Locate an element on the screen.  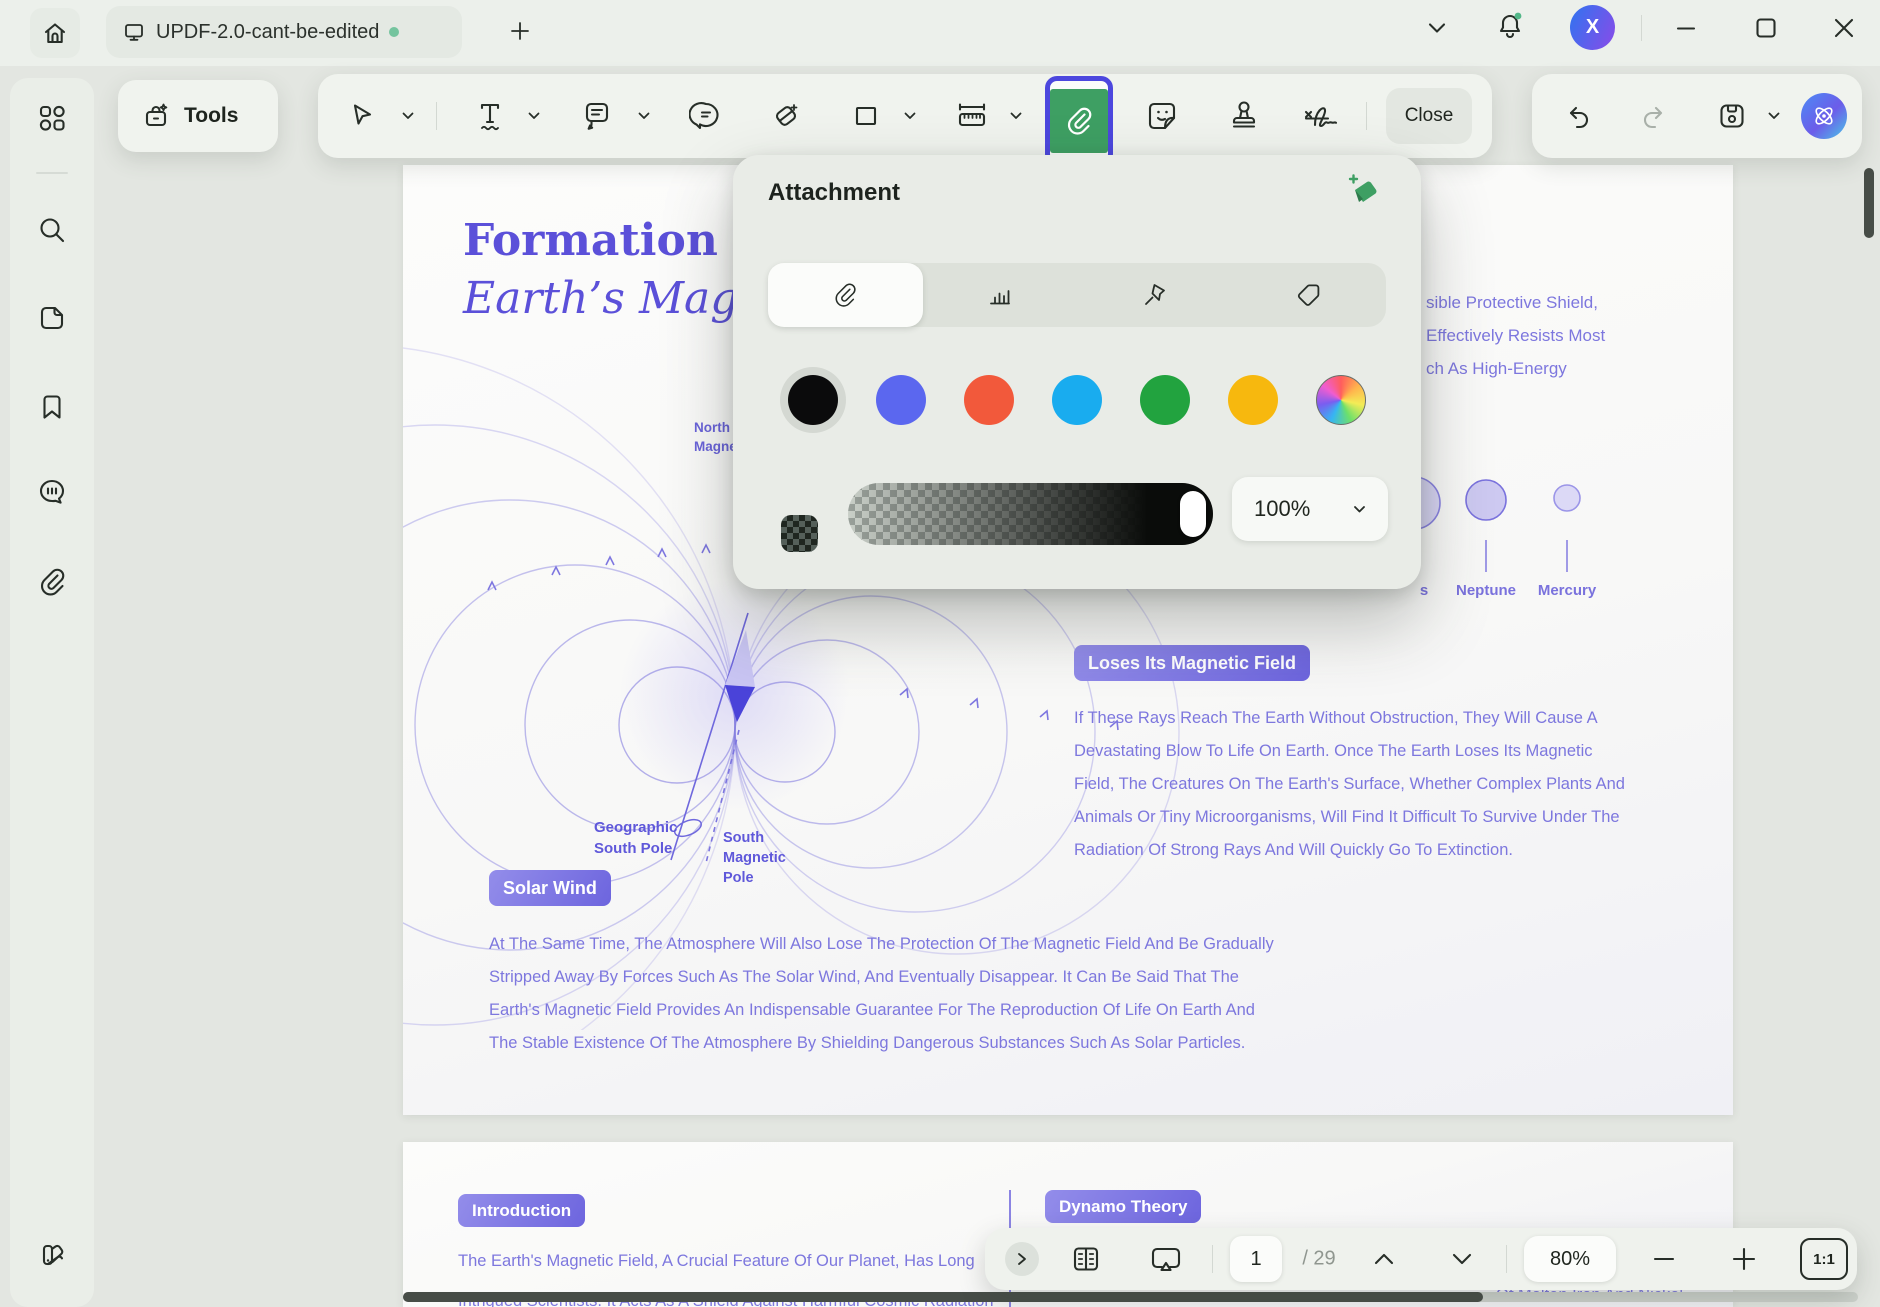
stamp-tool is located at coordinates (1244, 116).